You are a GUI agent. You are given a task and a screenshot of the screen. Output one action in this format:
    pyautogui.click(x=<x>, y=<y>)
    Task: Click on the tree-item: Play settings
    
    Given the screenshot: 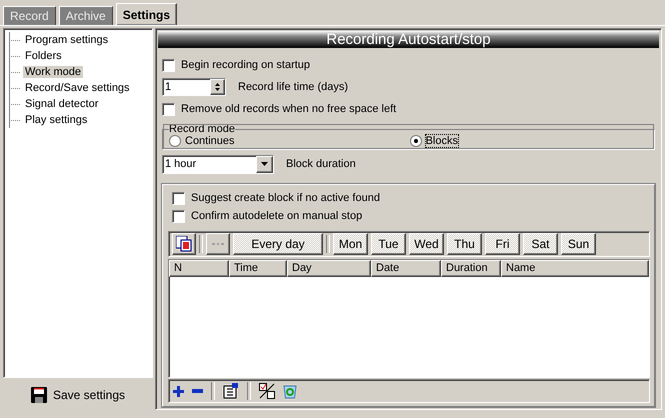 What is the action you would take?
    pyautogui.click(x=56, y=120)
    